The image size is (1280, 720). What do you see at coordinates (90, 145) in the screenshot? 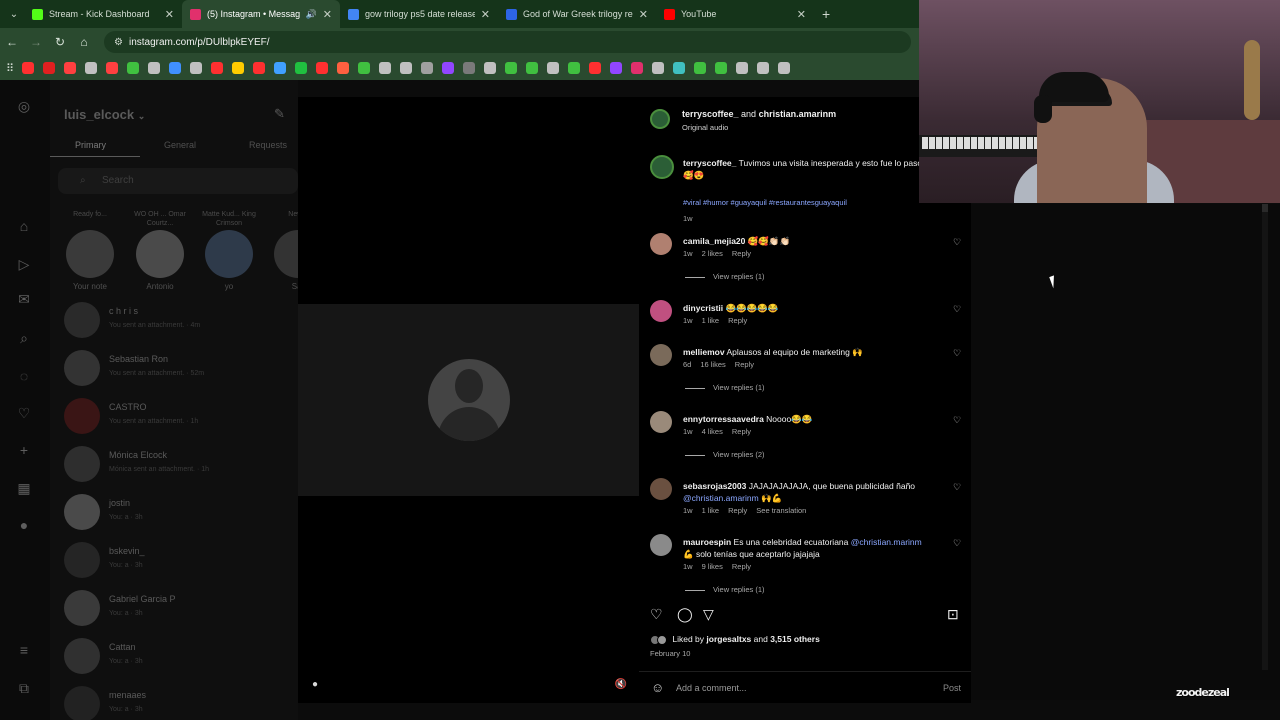
I see `tab-primary: Primary` at bounding box center [90, 145].